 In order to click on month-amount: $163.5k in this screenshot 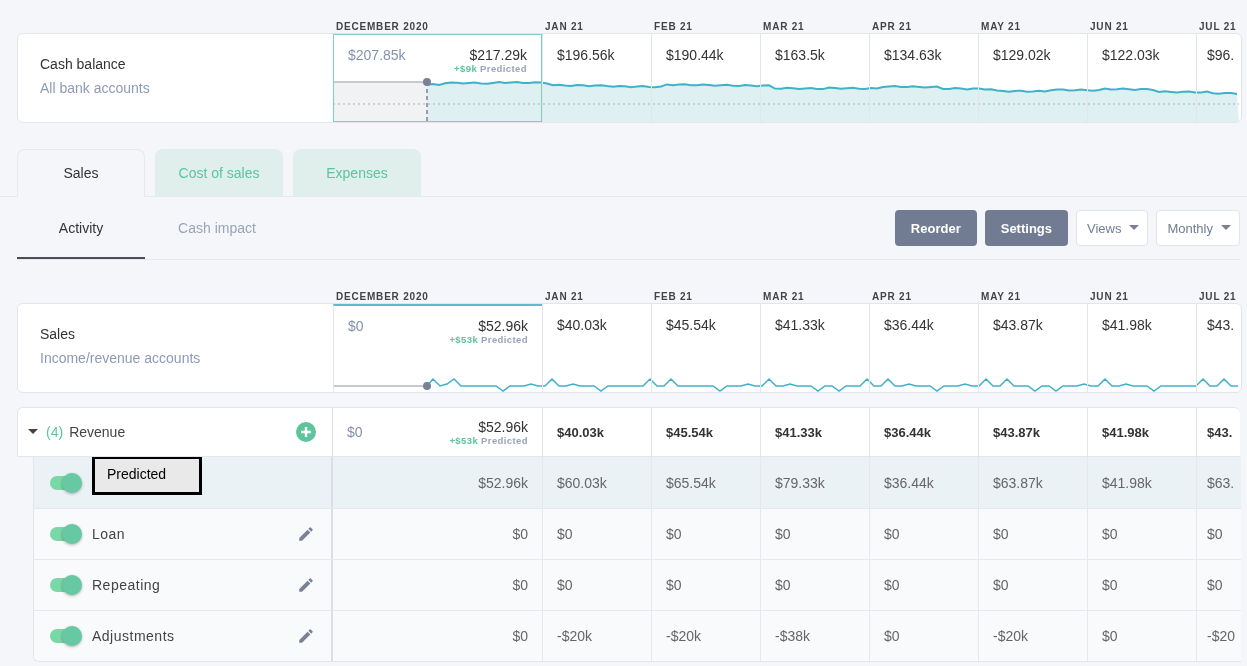, I will do `click(800, 55)`.